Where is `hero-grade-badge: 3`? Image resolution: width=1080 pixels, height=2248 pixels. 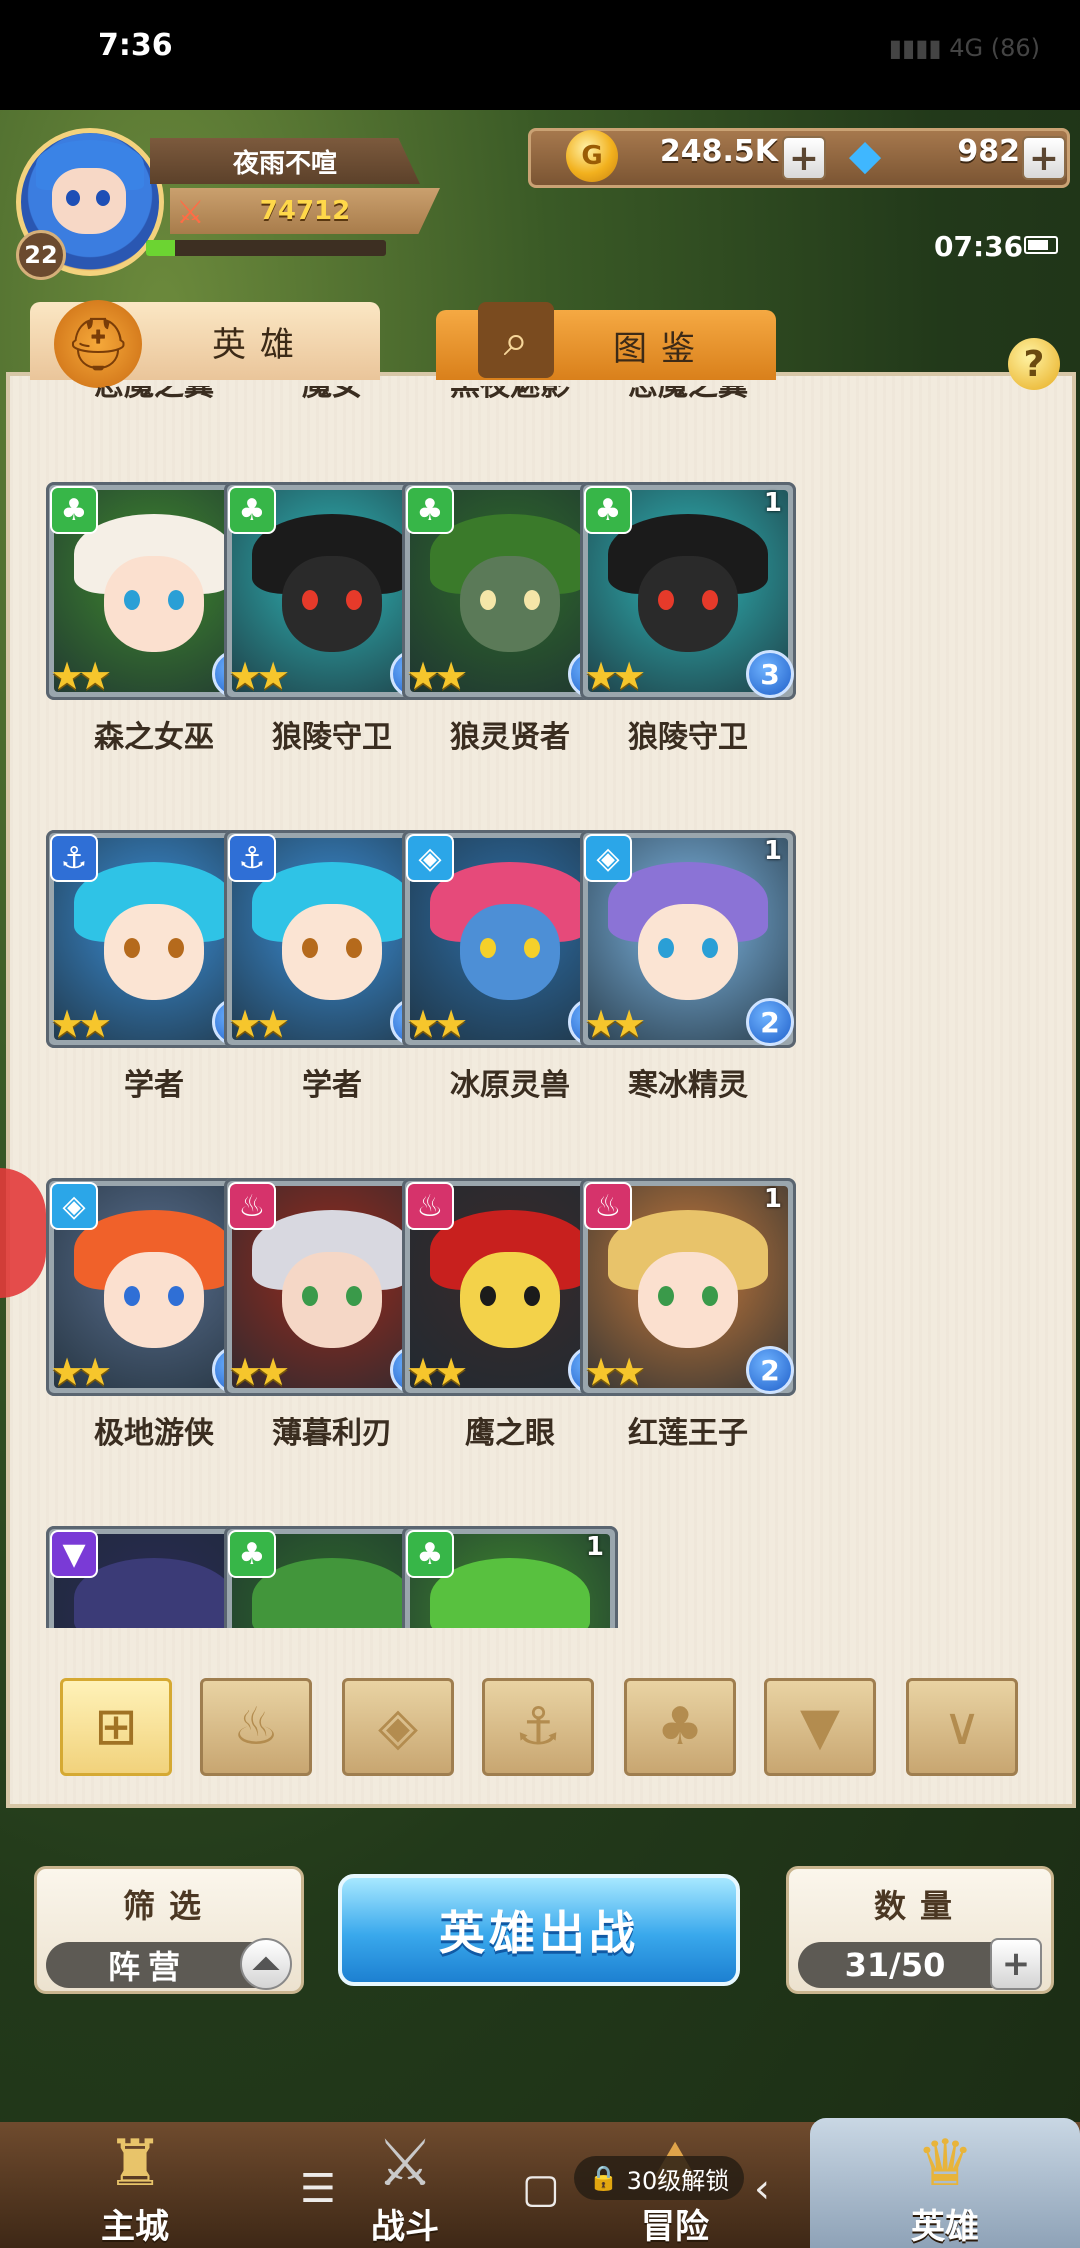
hero-grade-badge: 3 is located at coordinates (770, 674).